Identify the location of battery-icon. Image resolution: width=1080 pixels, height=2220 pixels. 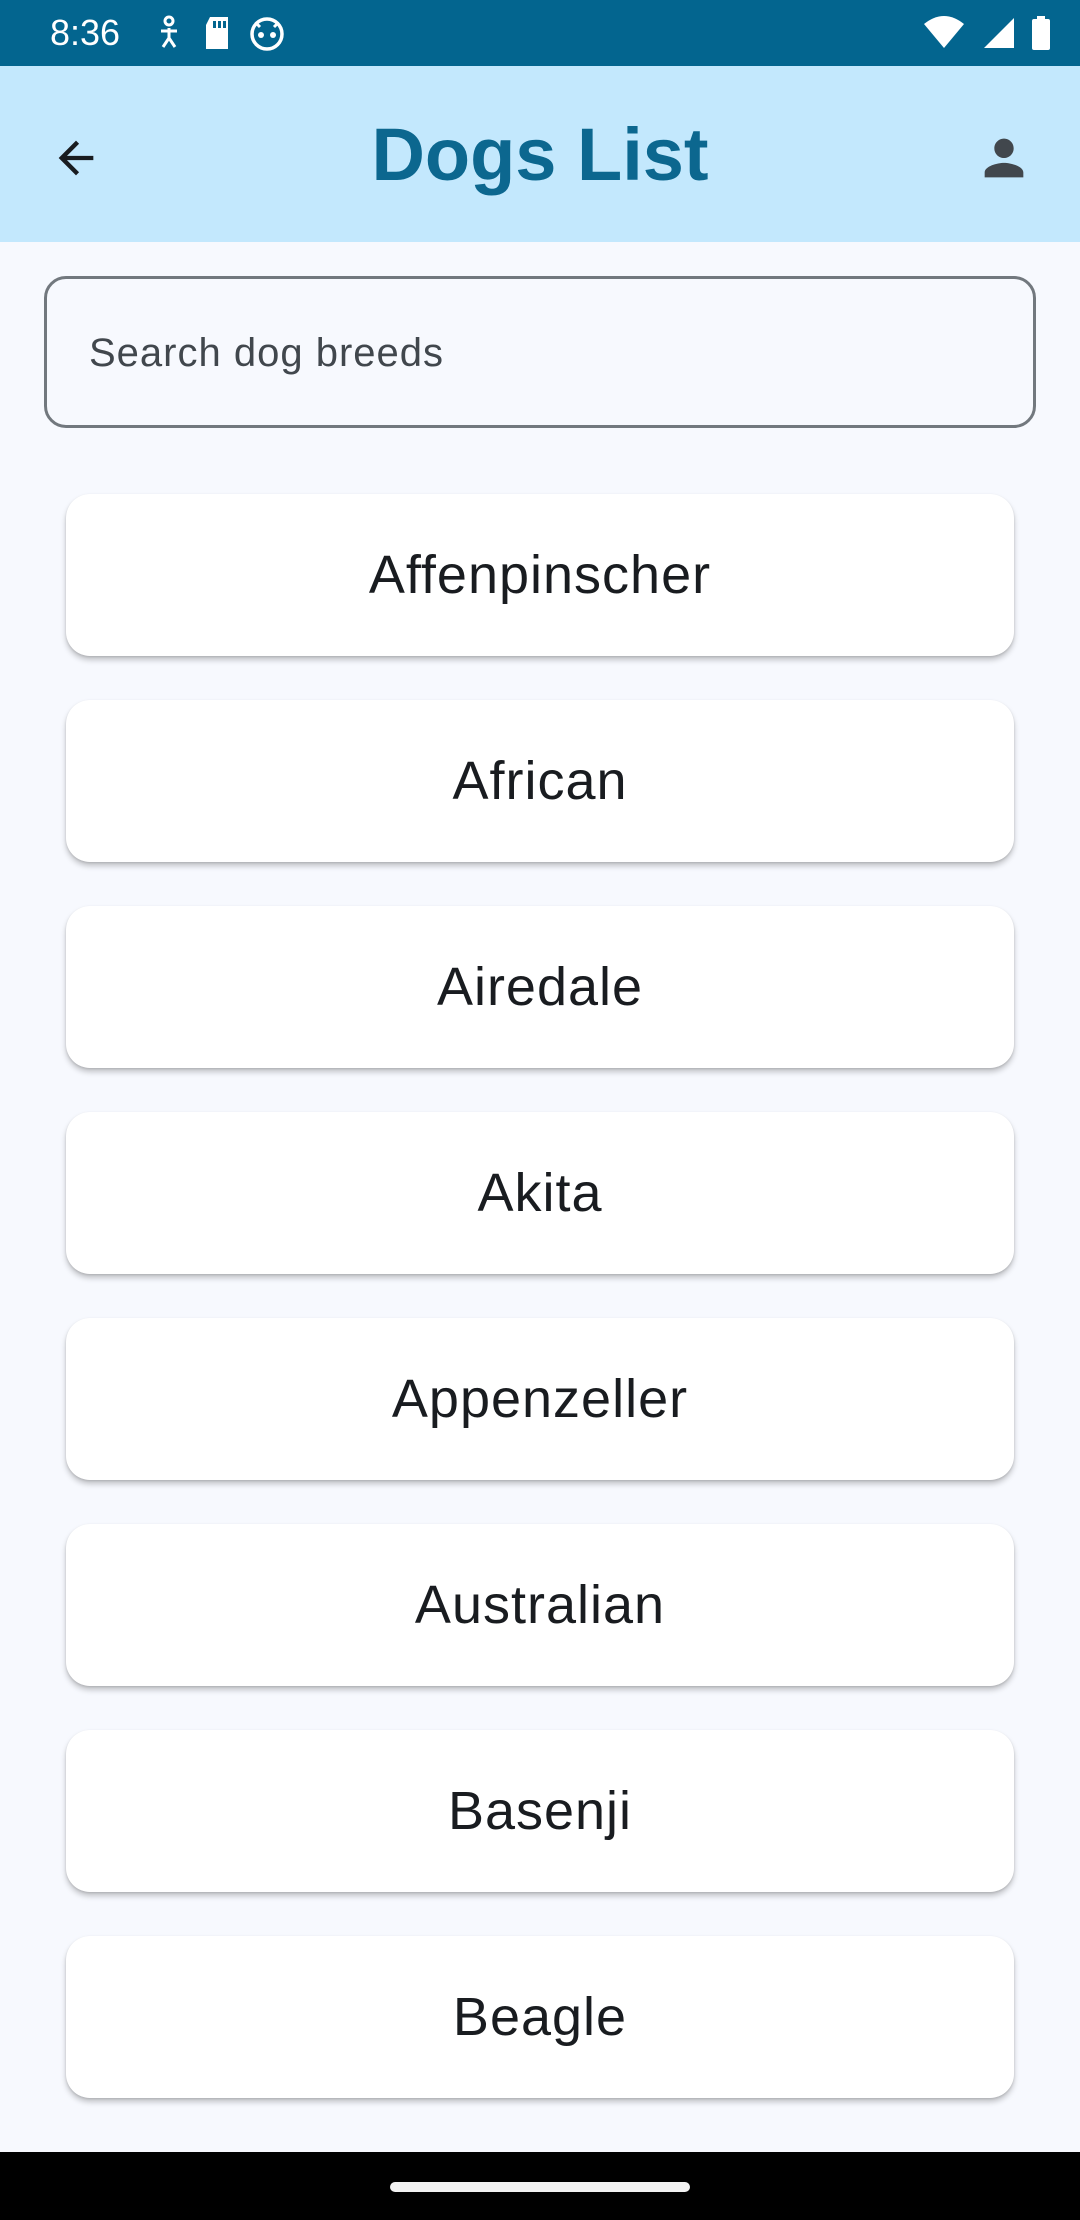
(1041, 33).